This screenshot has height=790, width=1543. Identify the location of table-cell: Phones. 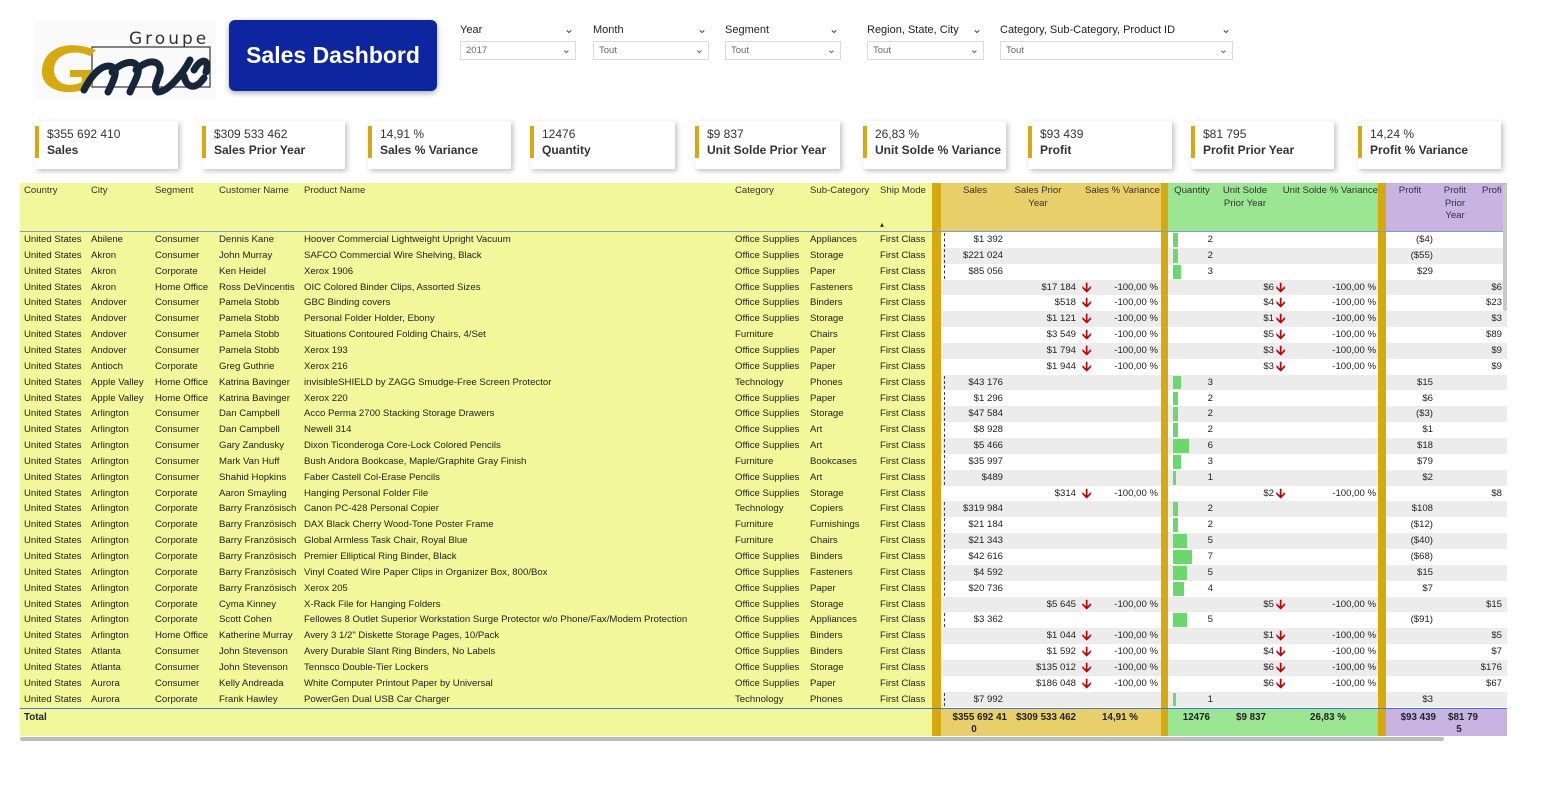
(826, 382).